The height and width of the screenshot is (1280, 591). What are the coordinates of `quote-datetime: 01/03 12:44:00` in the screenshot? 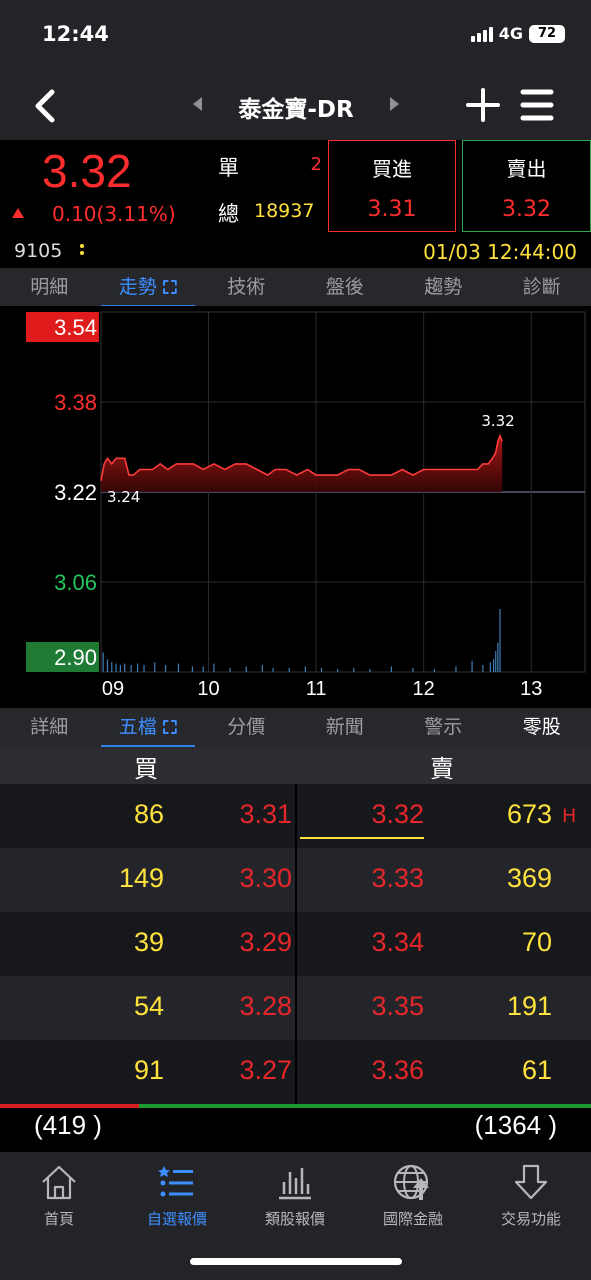 It's located at (500, 252).